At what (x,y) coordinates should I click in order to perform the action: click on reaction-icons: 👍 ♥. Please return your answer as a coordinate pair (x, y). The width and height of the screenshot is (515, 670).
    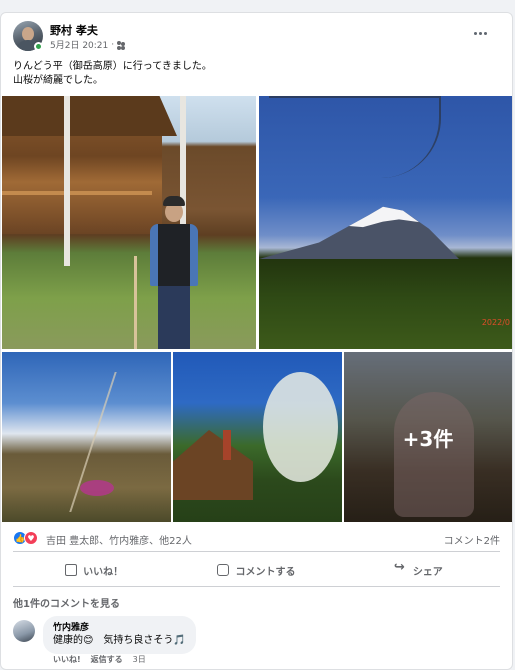
    Looking at the image, I should click on (27, 538).